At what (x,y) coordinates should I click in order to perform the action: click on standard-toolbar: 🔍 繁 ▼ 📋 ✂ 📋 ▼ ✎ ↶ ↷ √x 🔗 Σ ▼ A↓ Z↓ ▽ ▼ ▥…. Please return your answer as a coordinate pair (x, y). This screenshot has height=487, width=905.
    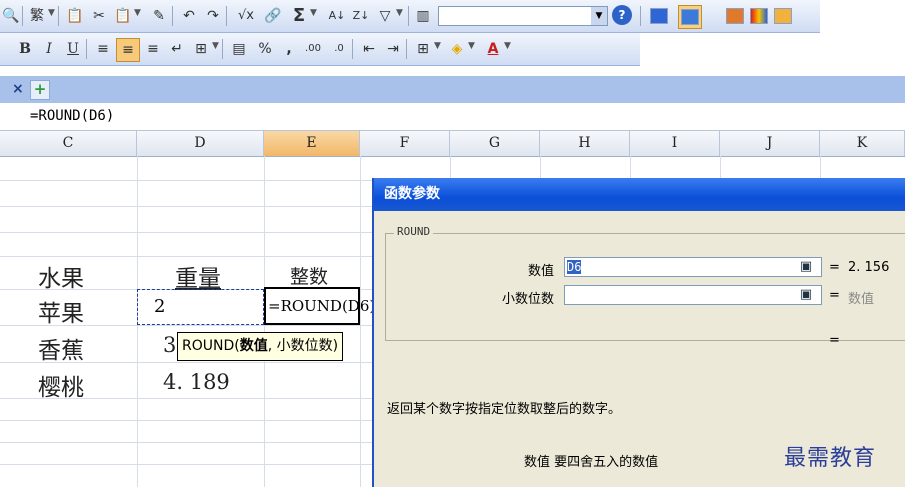
    Looking at the image, I should click on (410, 16).